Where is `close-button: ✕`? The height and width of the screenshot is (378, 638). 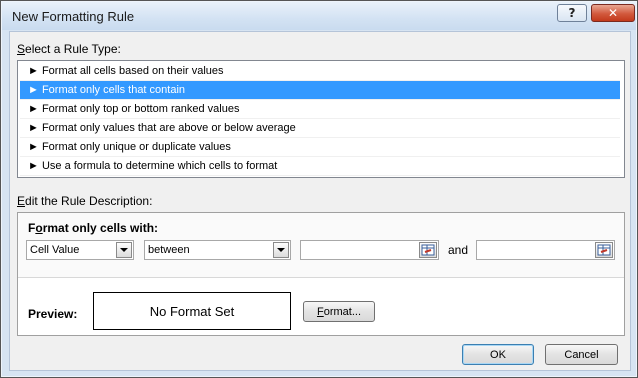 close-button: ✕ is located at coordinates (613, 13).